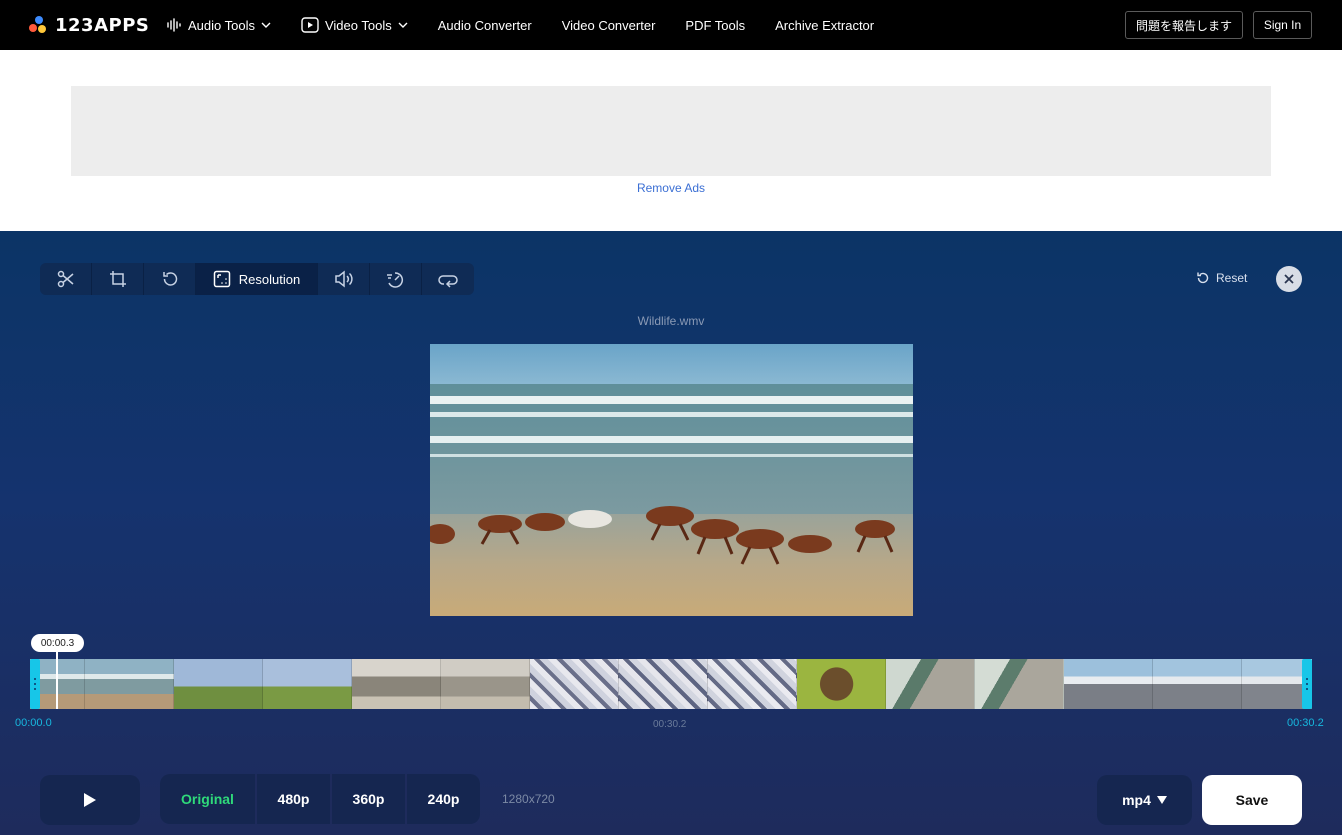 Image resolution: width=1342 pixels, height=835 pixels. Describe the element at coordinates (824, 25) in the screenshot. I see `nav-archive-extractor: Archive Extractor` at that location.